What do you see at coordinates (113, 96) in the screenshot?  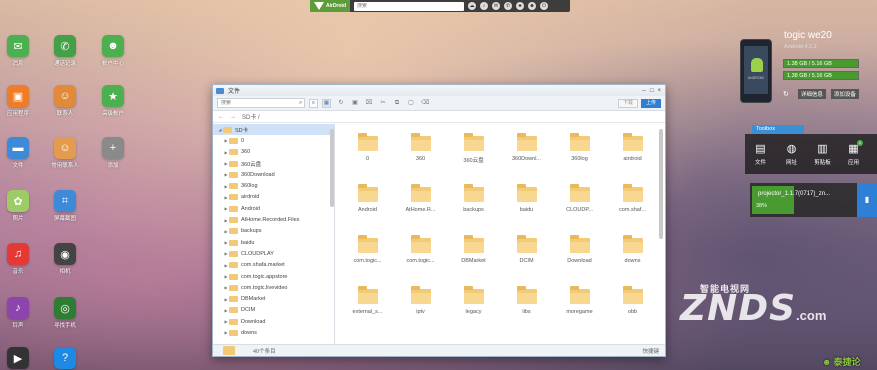 I see `premium-icon: ★` at bounding box center [113, 96].